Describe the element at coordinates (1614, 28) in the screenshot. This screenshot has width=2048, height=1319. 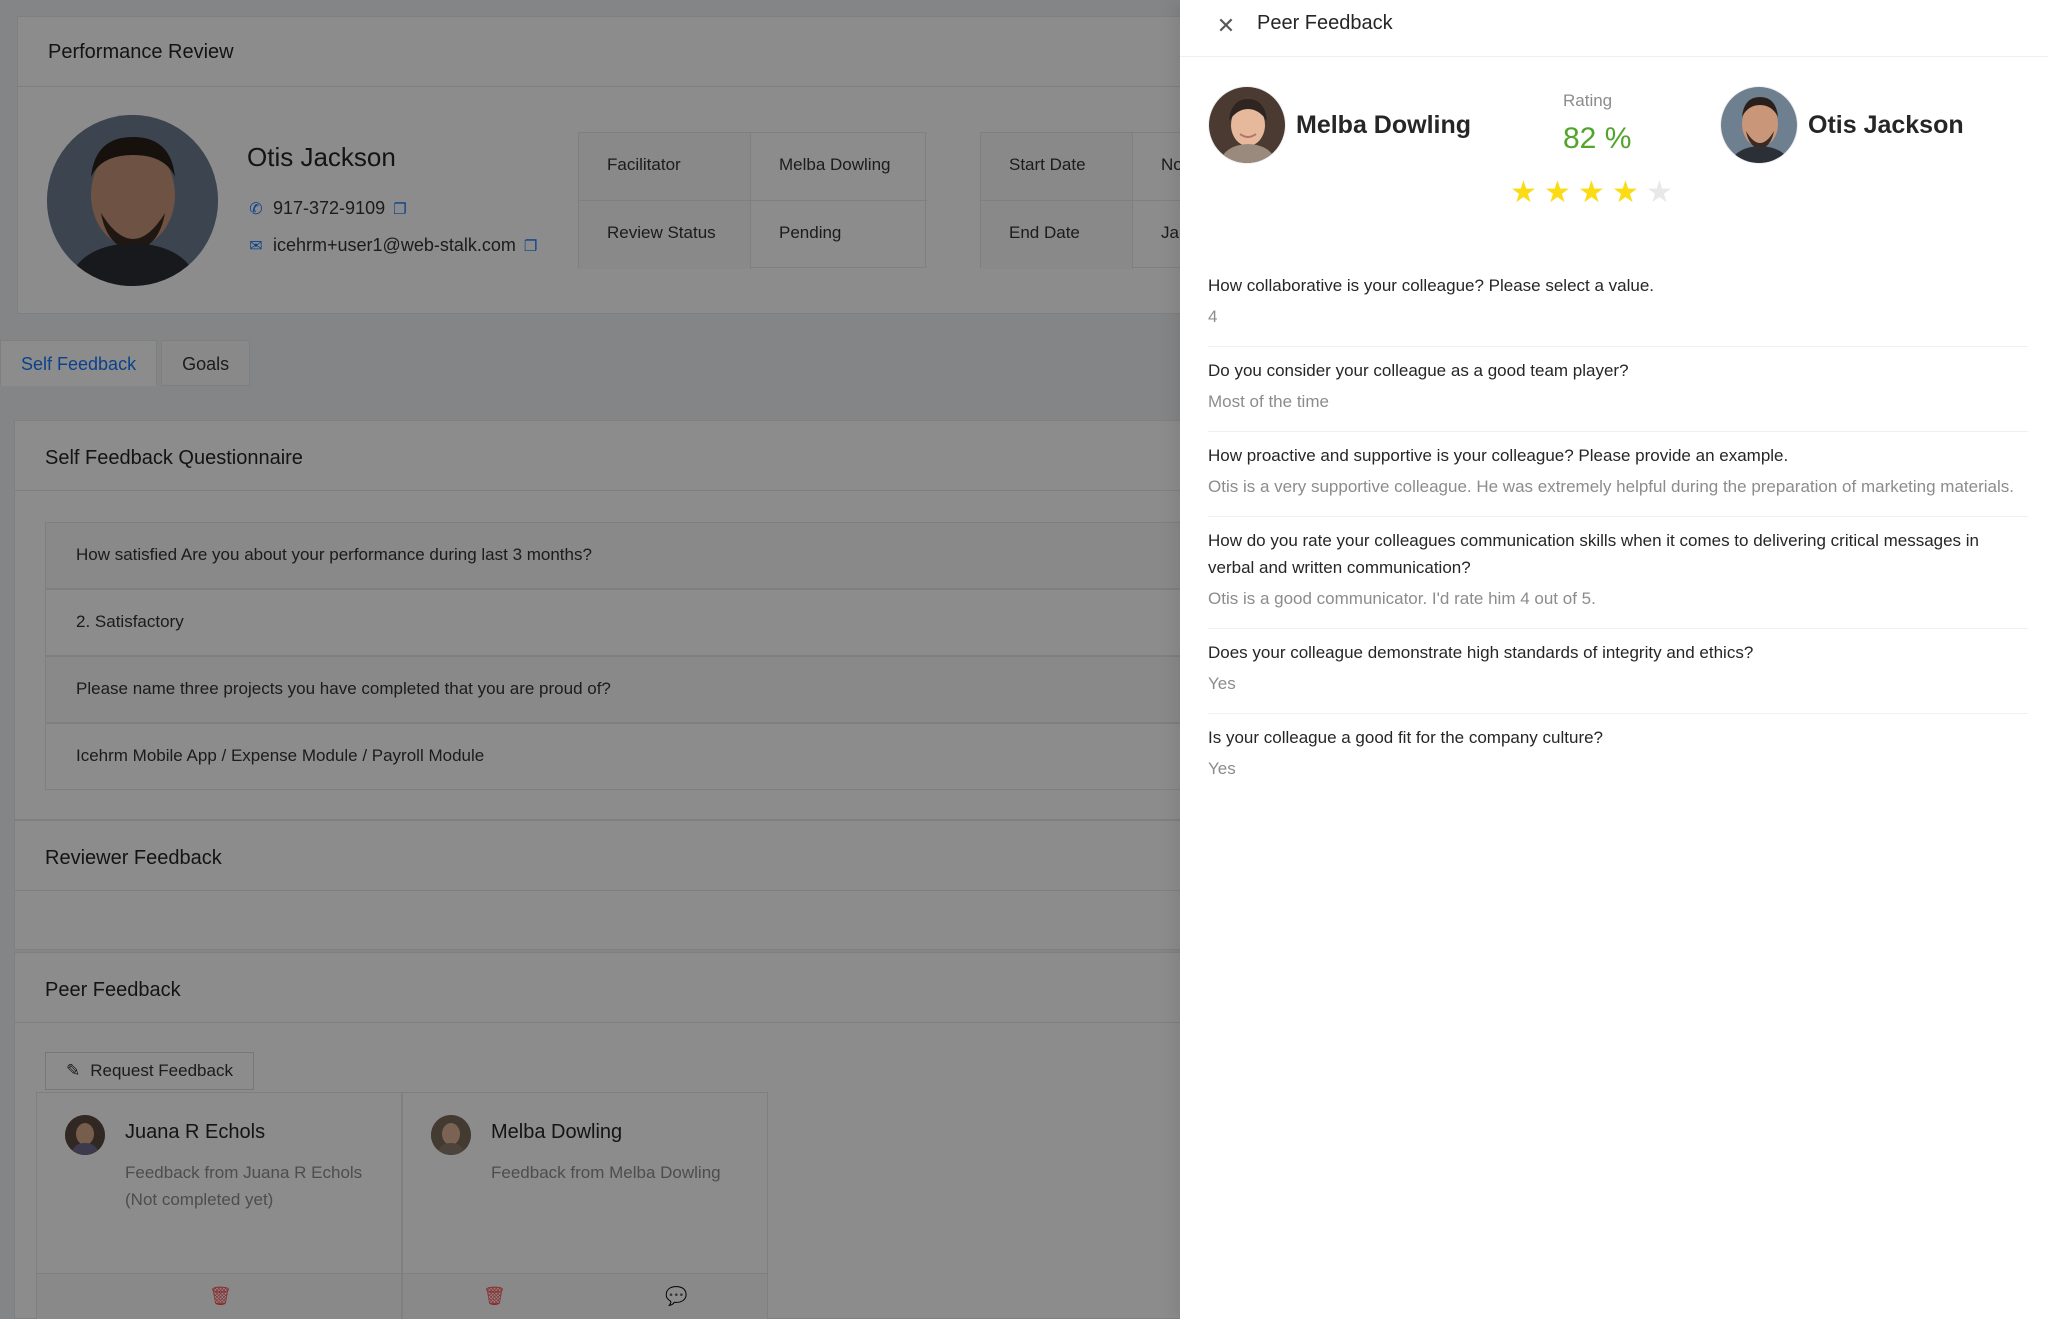
I see `drawer-header: ✕ Peer Feedback` at that location.